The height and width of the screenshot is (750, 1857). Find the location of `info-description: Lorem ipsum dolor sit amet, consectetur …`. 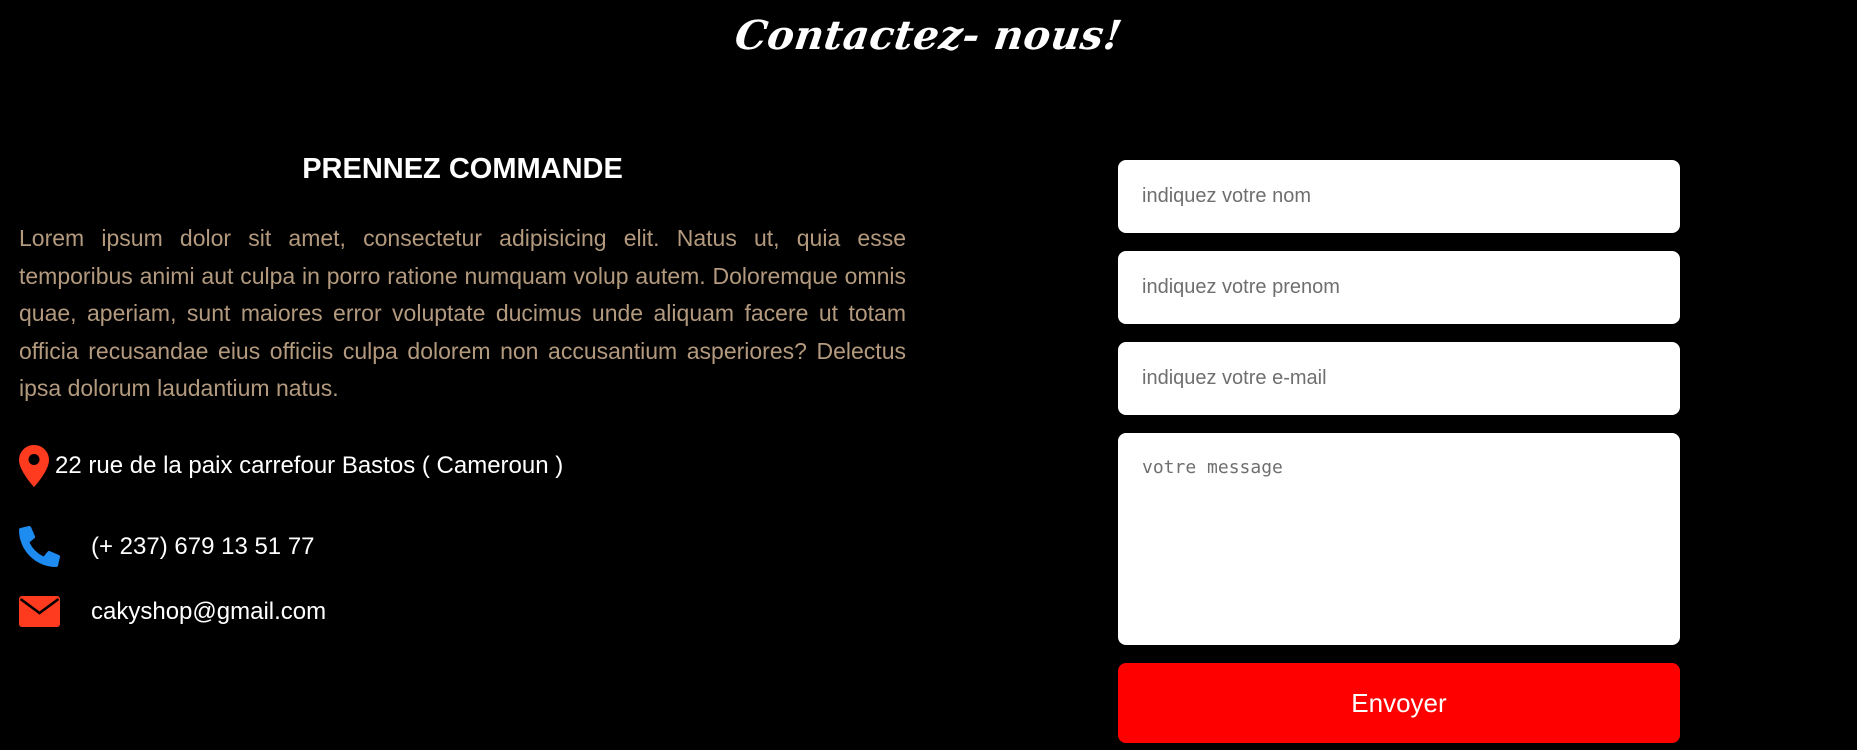

info-description: Lorem ipsum dolor sit amet, consectetur … is located at coordinates (462, 313).